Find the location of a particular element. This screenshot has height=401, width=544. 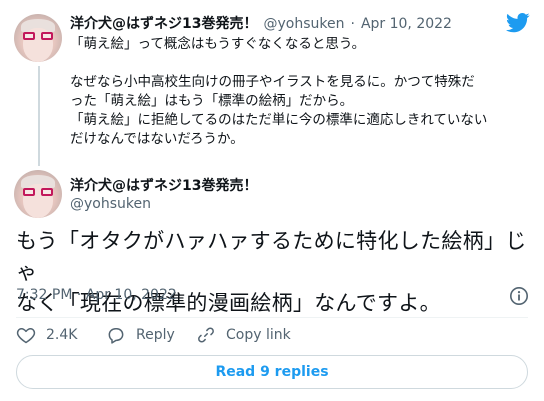

reply-line is located at coordinates (300, 63).